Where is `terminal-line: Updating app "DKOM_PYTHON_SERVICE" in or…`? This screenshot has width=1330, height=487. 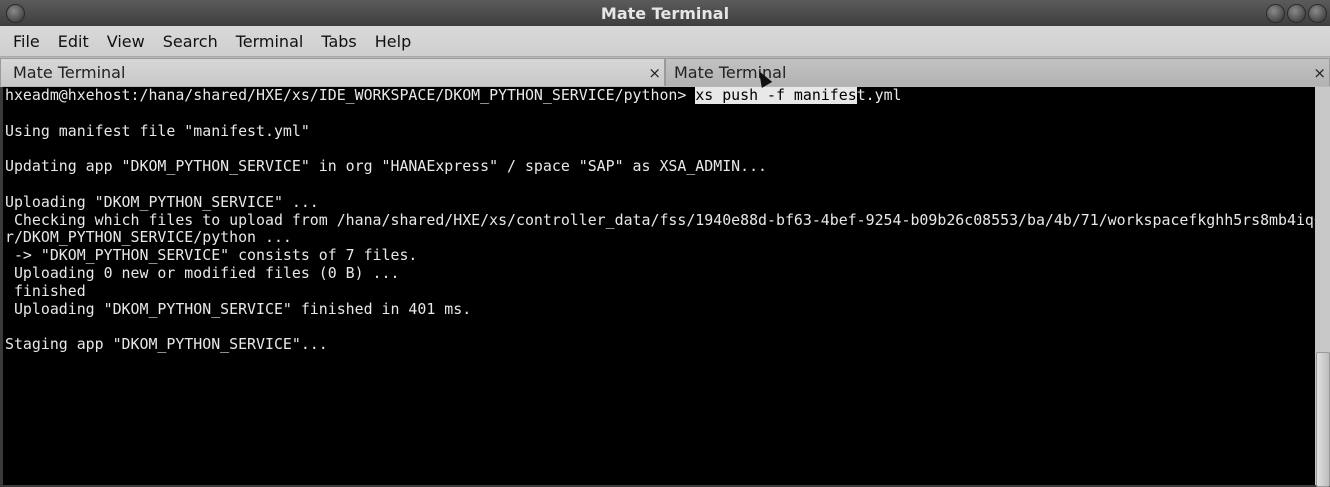
terminal-line: Updating app "DKOM_PYTHON_SERVICE" in or… is located at coordinates (386, 166).